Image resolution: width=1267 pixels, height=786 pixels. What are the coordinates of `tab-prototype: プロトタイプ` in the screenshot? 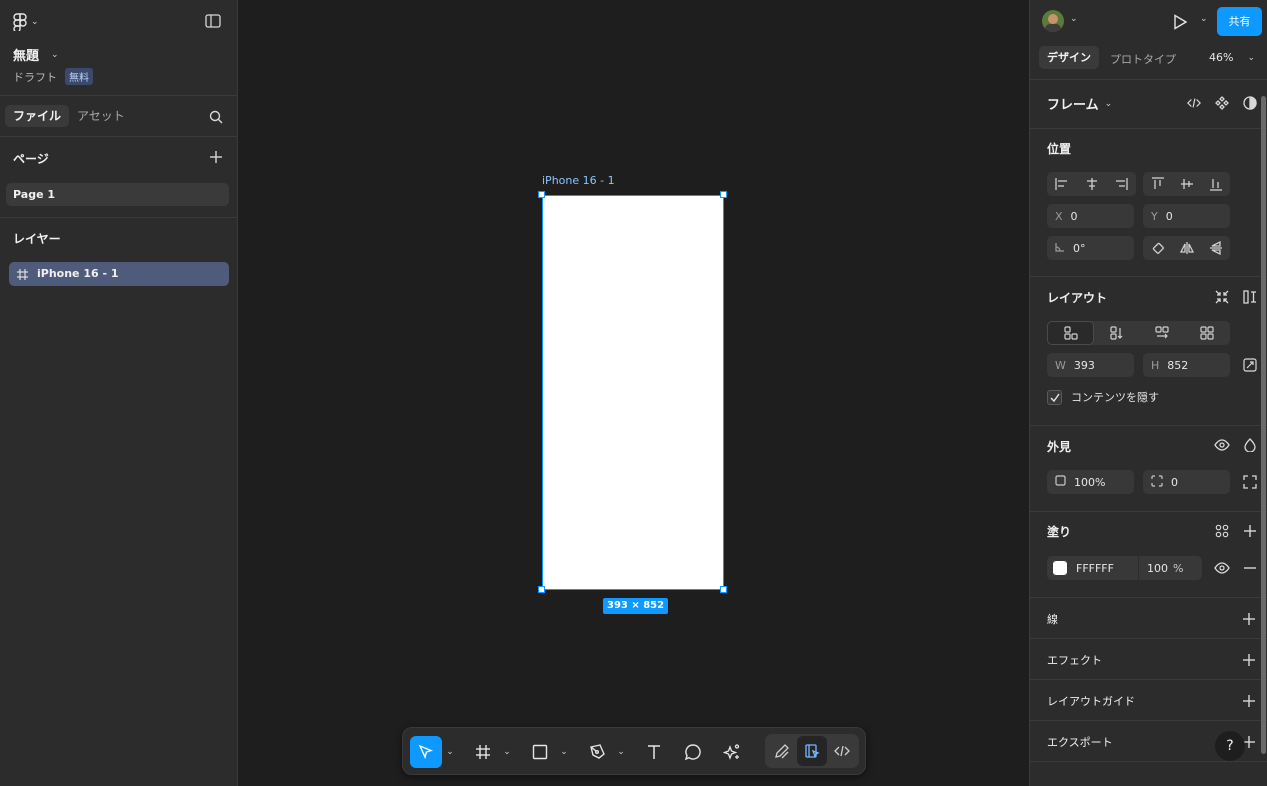 It's located at (1143, 59).